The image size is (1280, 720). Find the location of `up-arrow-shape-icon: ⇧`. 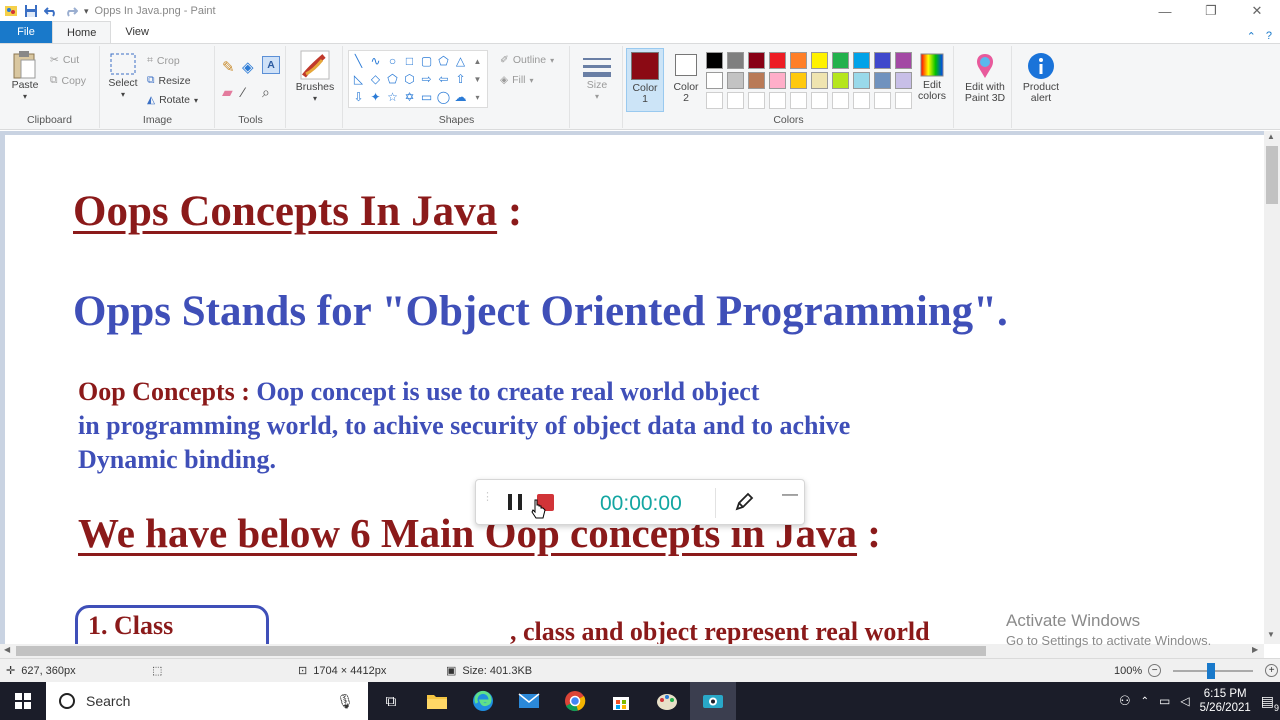

up-arrow-shape-icon: ⇧ is located at coordinates (460, 79).